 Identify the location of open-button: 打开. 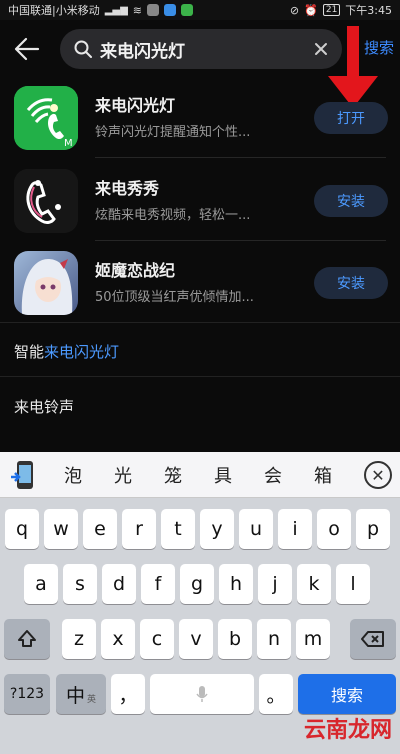
(351, 118).